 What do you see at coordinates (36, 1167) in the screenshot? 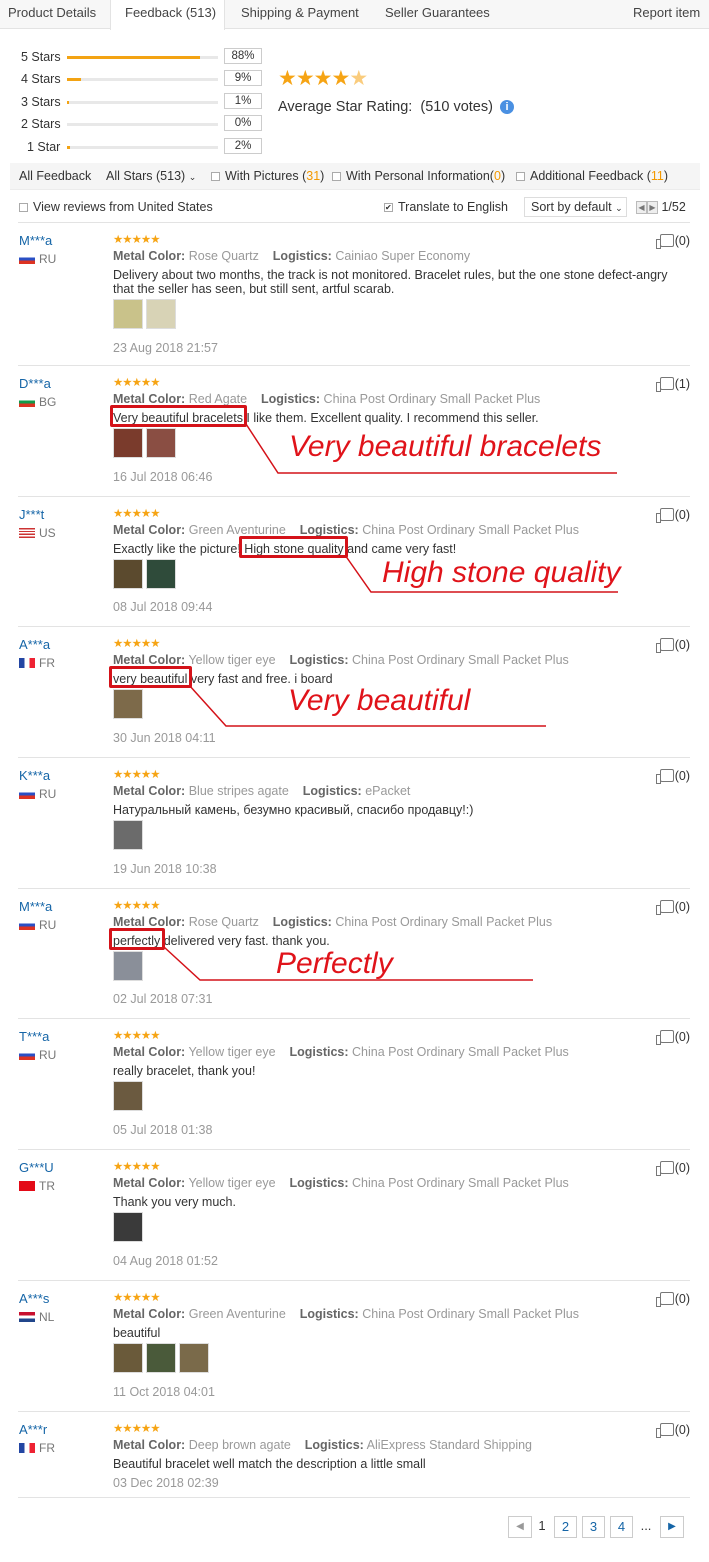
I see `reviewer-name: G***U` at bounding box center [36, 1167].